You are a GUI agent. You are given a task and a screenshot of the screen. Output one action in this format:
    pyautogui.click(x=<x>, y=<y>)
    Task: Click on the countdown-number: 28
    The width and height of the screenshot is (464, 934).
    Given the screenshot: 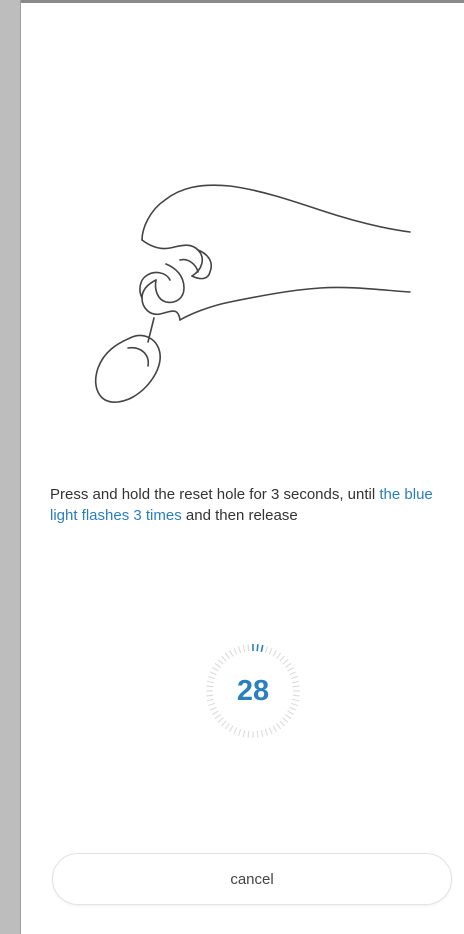 What is the action you would take?
    pyautogui.click(x=253, y=690)
    